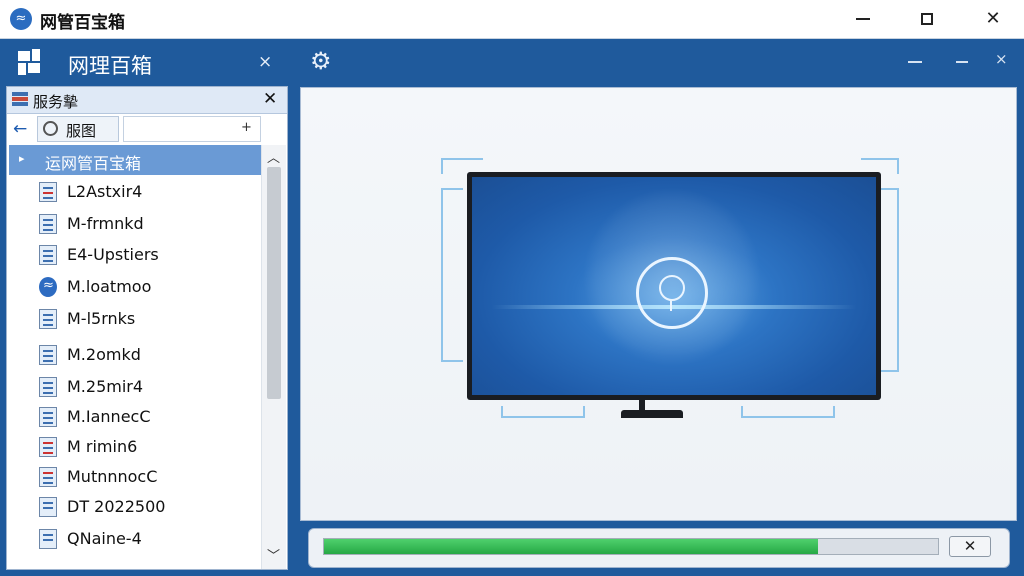  Describe the element at coordinates (104, 354) in the screenshot. I see `tree-item-label: M.2omkd` at that location.